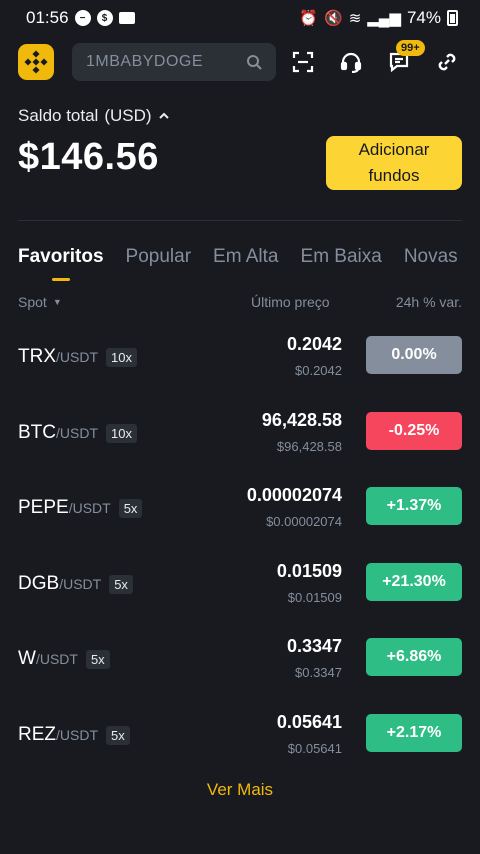  I want to click on pair: TRX /USDT 10x, so click(77, 357).